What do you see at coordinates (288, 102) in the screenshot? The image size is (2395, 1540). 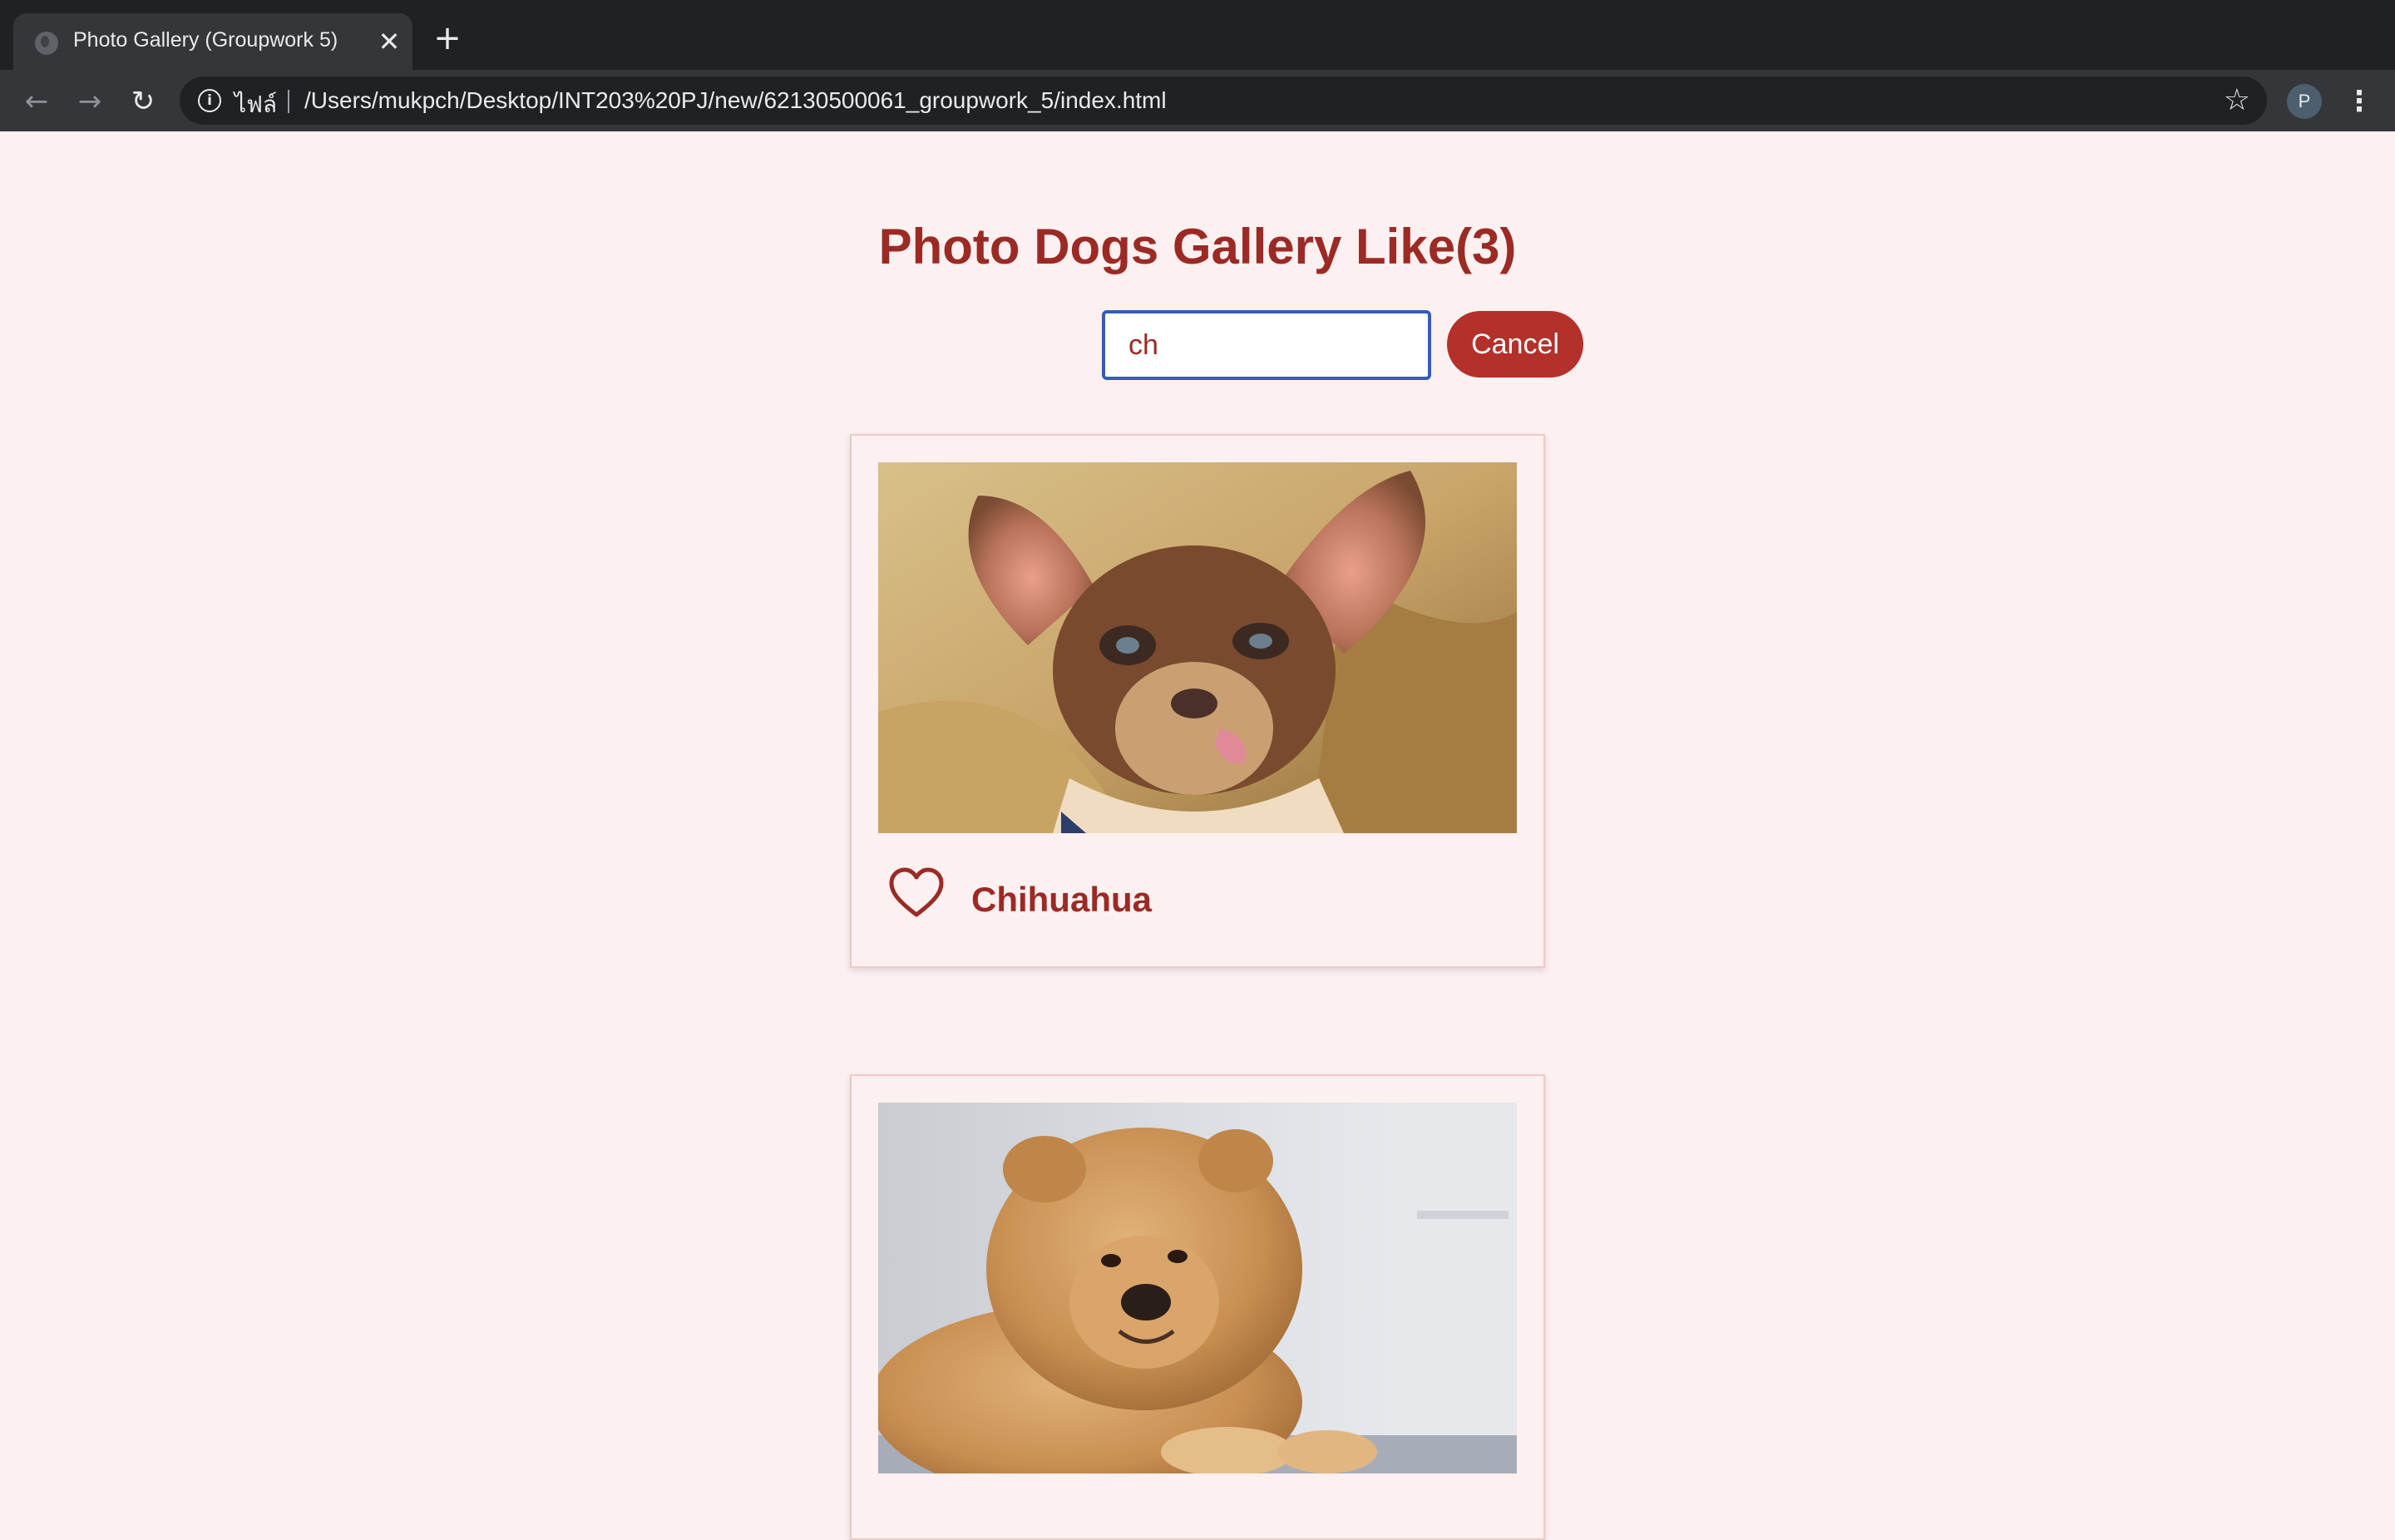 I see `address-divider` at bounding box center [288, 102].